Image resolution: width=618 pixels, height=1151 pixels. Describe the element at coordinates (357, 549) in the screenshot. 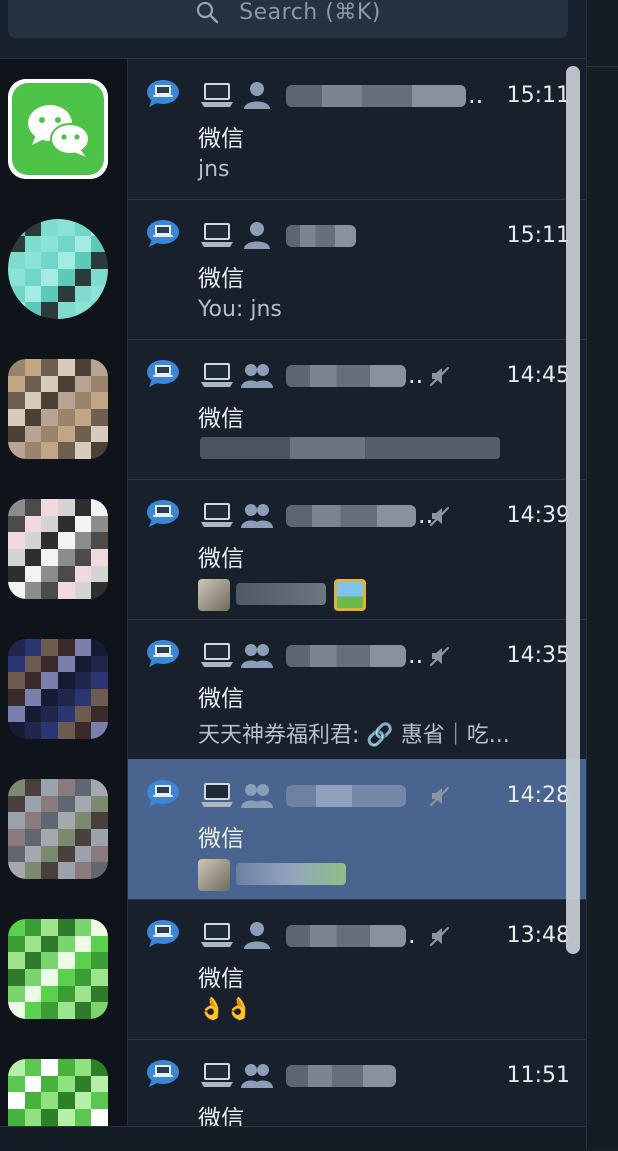

I see `chat-row: .. 14:39 微信` at that location.